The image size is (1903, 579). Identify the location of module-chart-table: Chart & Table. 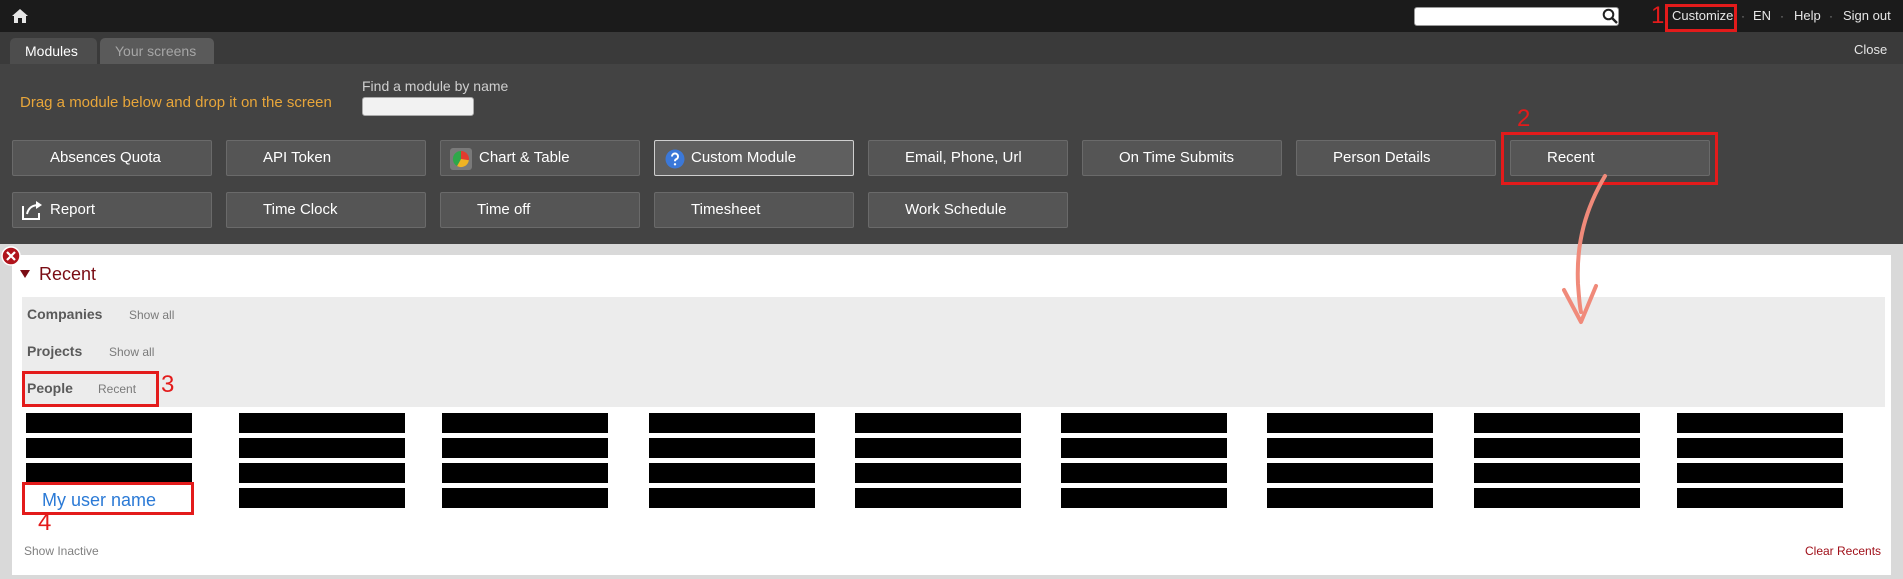
(540, 158).